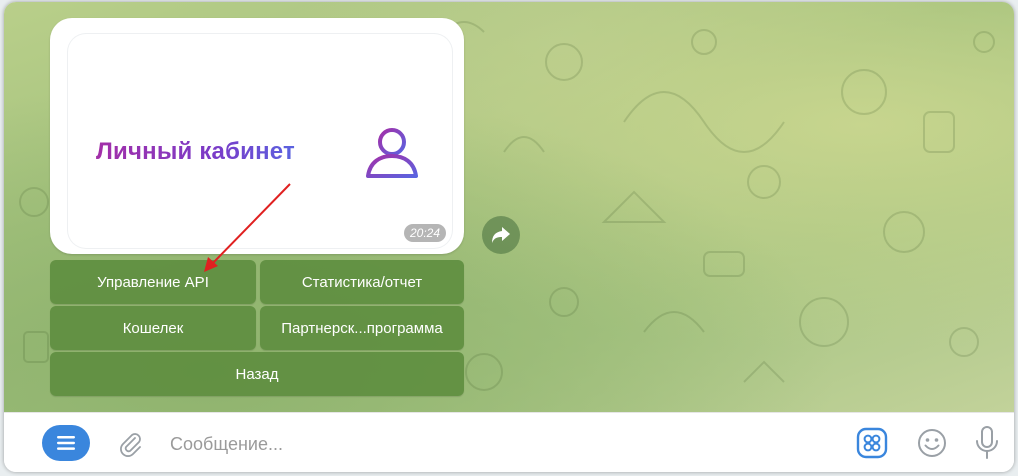  I want to click on keyboard-button-api: Управление API, so click(153, 282).